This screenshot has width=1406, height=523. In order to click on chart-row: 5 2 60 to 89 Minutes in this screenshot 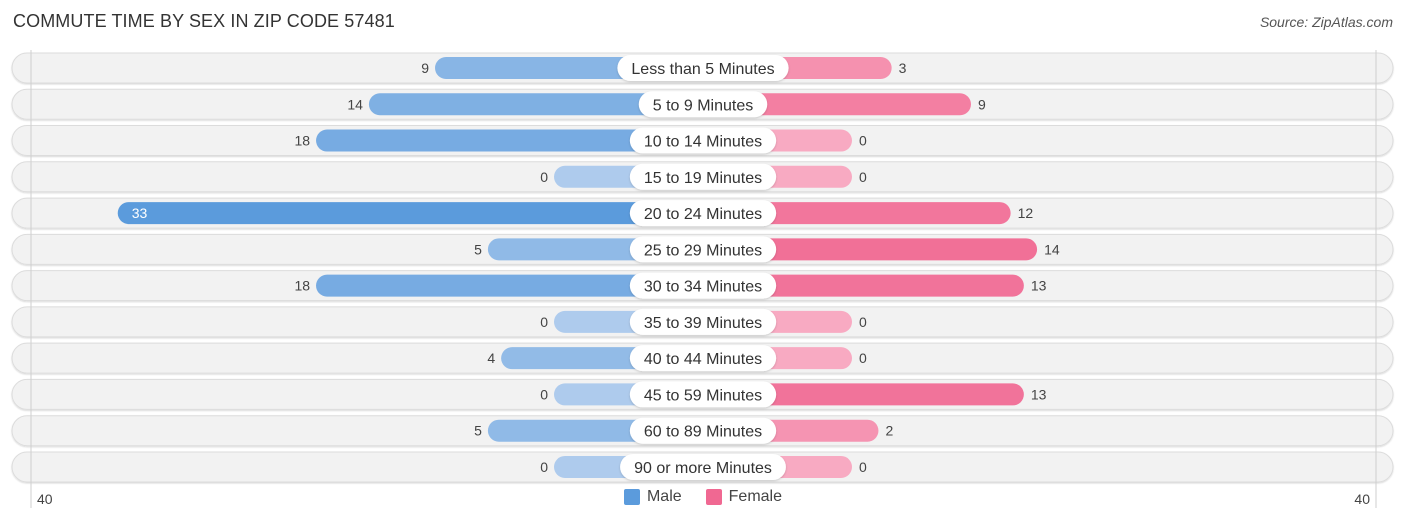, I will do `click(683, 430)`.